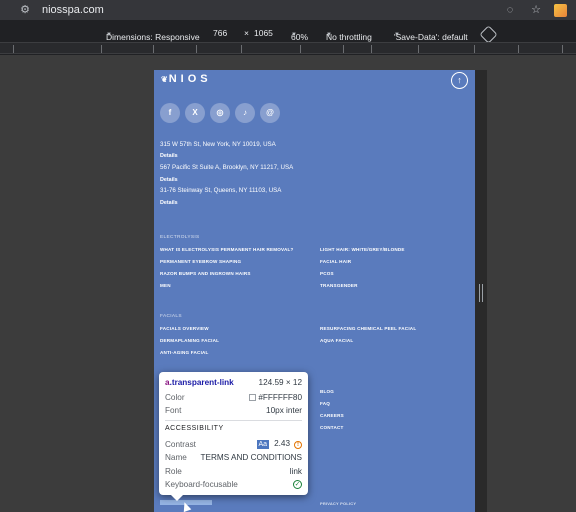 This screenshot has width=576, height=512. I want to click on footer-link: FACIAL HAIR, so click(335, 261).